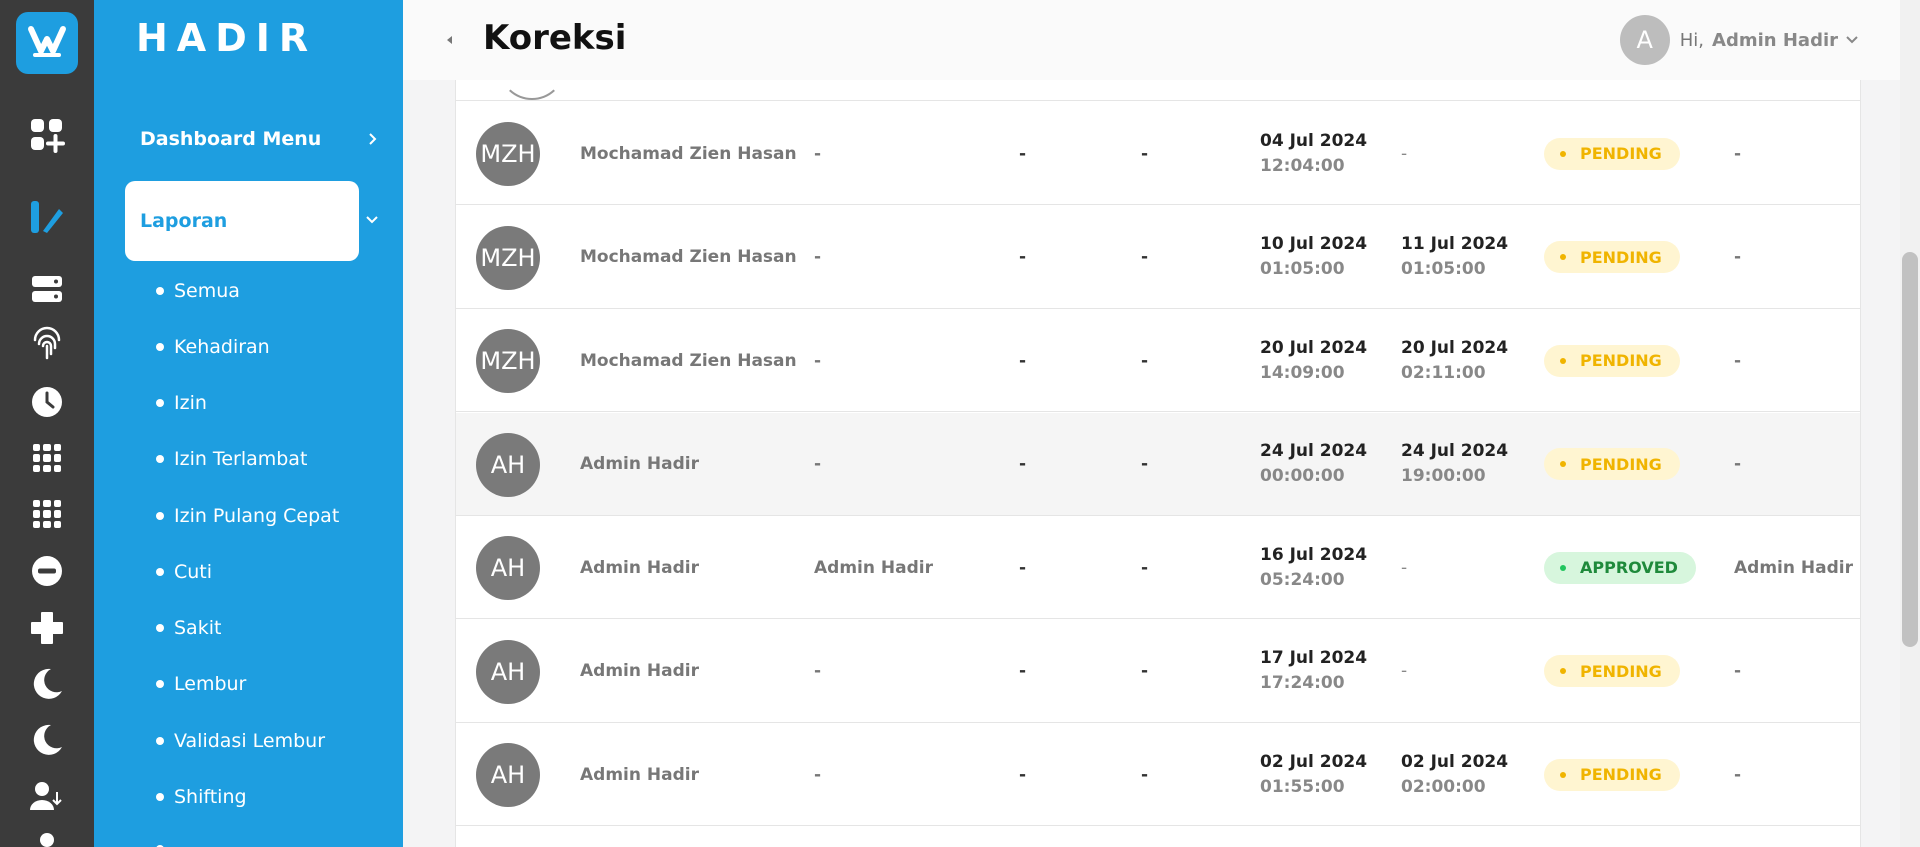 The image size is (1920, 847). What do you see at coordinates (47, 571) in the screenshot?
I see `minus-circle-icon` at bounding box center [47, 571].